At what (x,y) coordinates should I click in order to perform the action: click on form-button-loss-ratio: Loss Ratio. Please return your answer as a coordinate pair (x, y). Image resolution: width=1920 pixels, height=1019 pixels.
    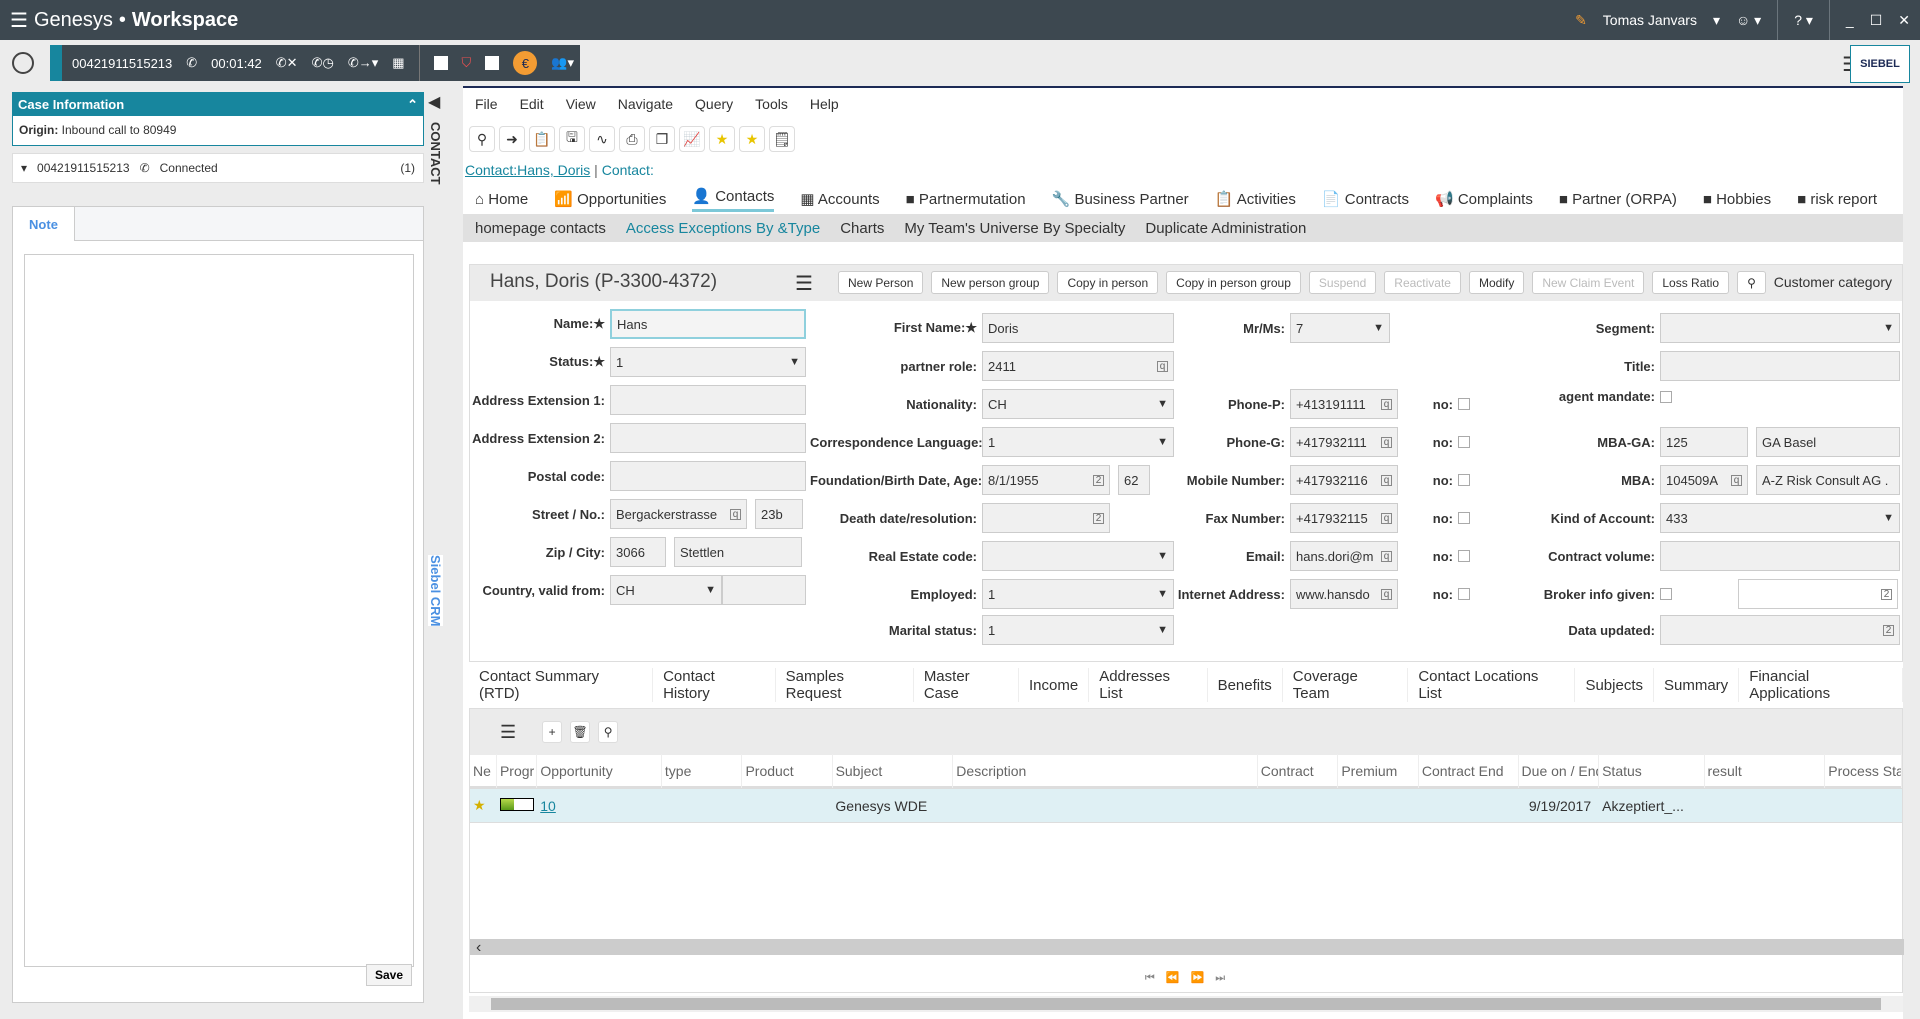
    Looking at the image, I should click on (1691, 282).